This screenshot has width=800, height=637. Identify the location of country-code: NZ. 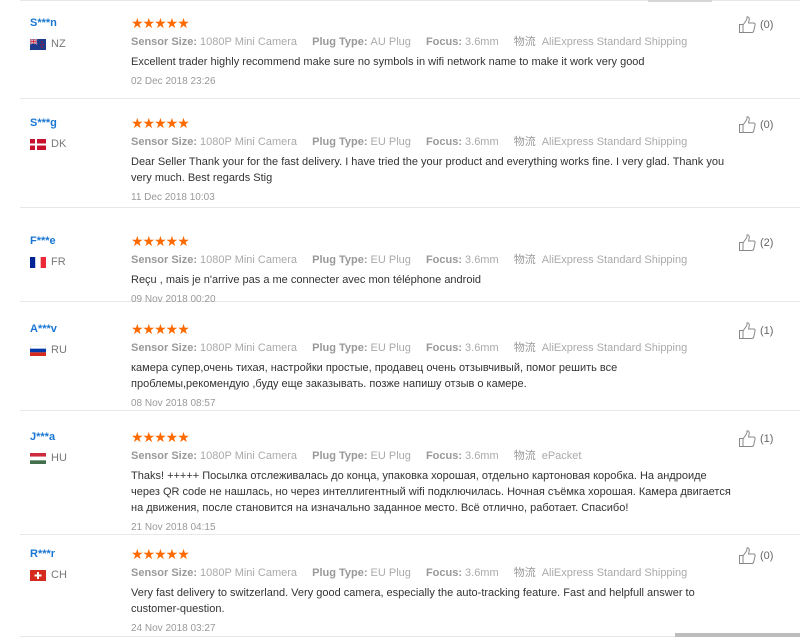
(58, 44).